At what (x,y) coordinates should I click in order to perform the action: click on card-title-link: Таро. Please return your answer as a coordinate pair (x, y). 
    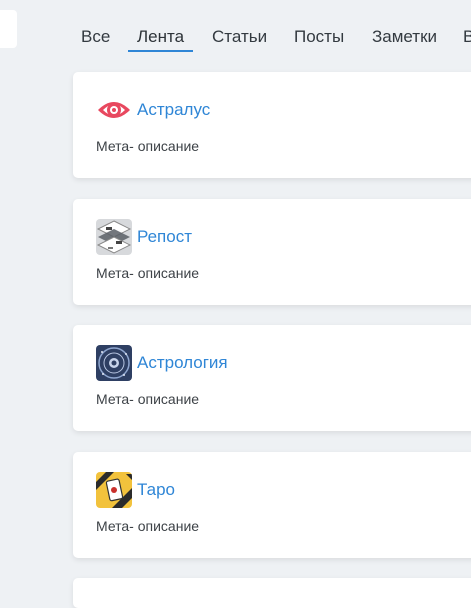
    Looking at the image, I should click on (156, 490).